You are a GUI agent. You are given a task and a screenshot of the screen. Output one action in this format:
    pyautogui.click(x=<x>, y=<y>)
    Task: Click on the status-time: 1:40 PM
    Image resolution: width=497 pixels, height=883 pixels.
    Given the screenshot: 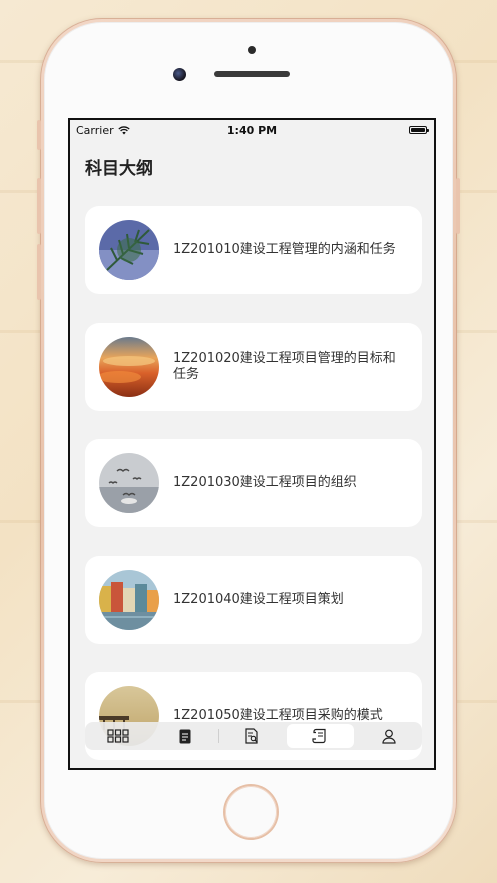 What is the action you would take?
    pyautogui.click(x=252, y=130)
    